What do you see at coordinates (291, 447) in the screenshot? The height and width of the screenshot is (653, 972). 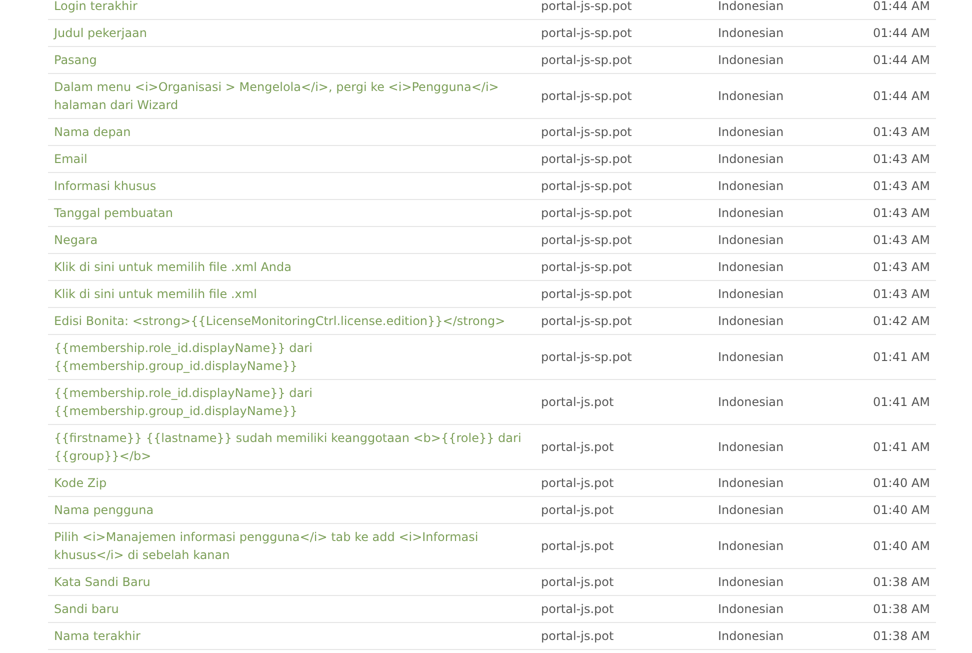 I see `string-link: {{firstname}} {{lastname}} sudah memiliki keanggotaan <b>{{role}} dari {{group}}</b>` at bounding box center [291, 447].